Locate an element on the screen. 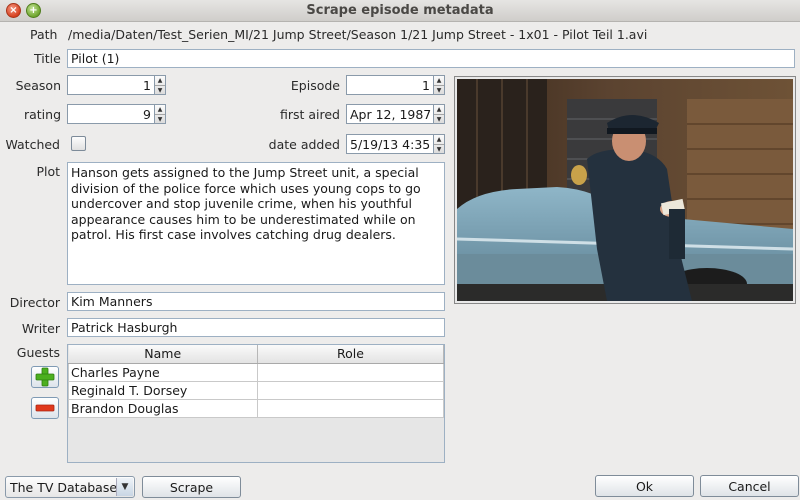 Image resolution: width=800 pixels, height=500 pixels. title-bar: × + Scrape episode metadata is located at coordinates (400, 11).